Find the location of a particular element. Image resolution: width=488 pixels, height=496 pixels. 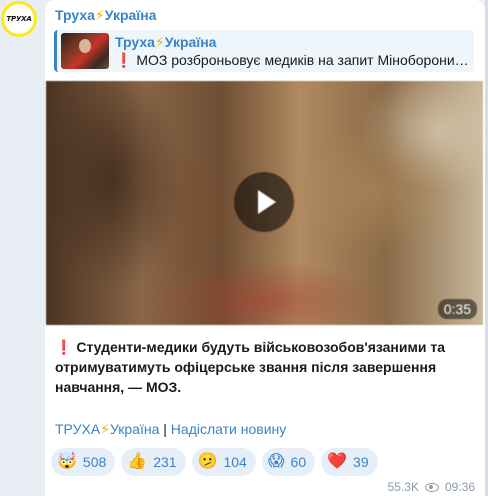

reply-title: Труха⚡Україна is located at coordinates (165, 42).